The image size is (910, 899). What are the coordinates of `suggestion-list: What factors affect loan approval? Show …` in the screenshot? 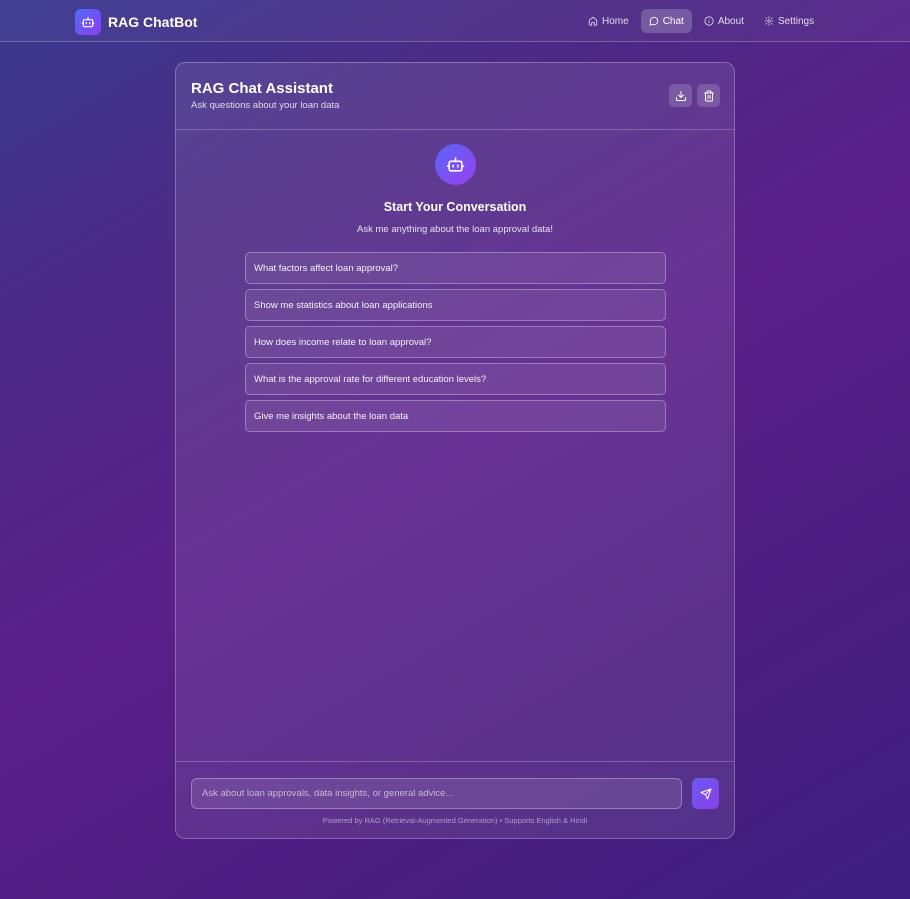 It's located at (455, 344).